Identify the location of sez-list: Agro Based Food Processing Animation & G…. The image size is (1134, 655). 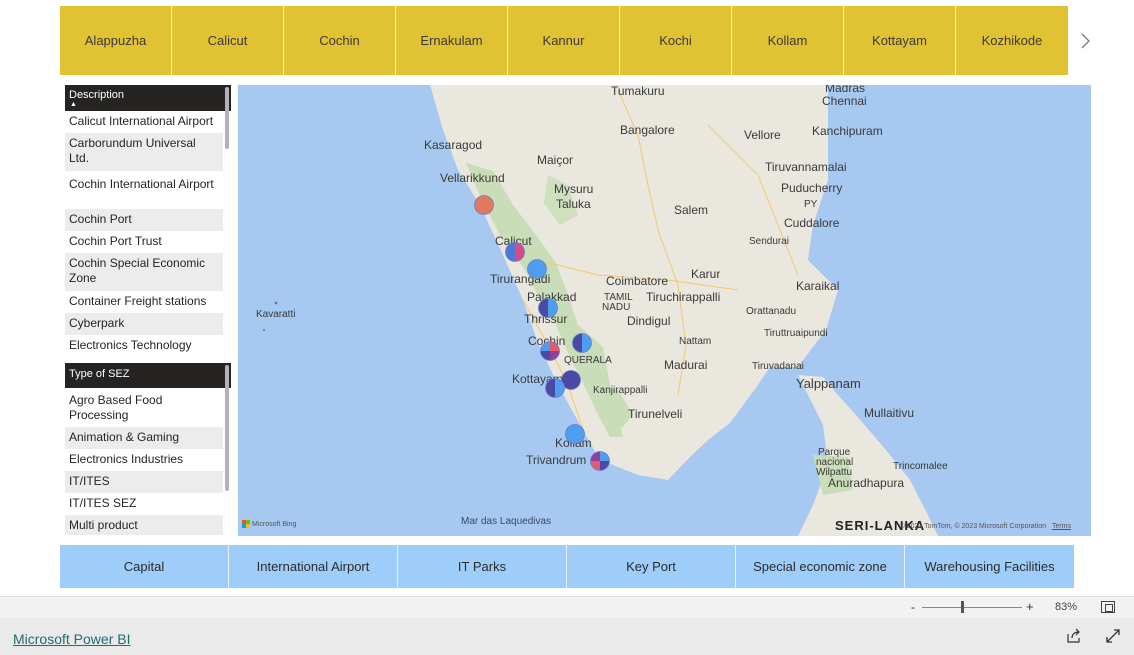
(148, 461).